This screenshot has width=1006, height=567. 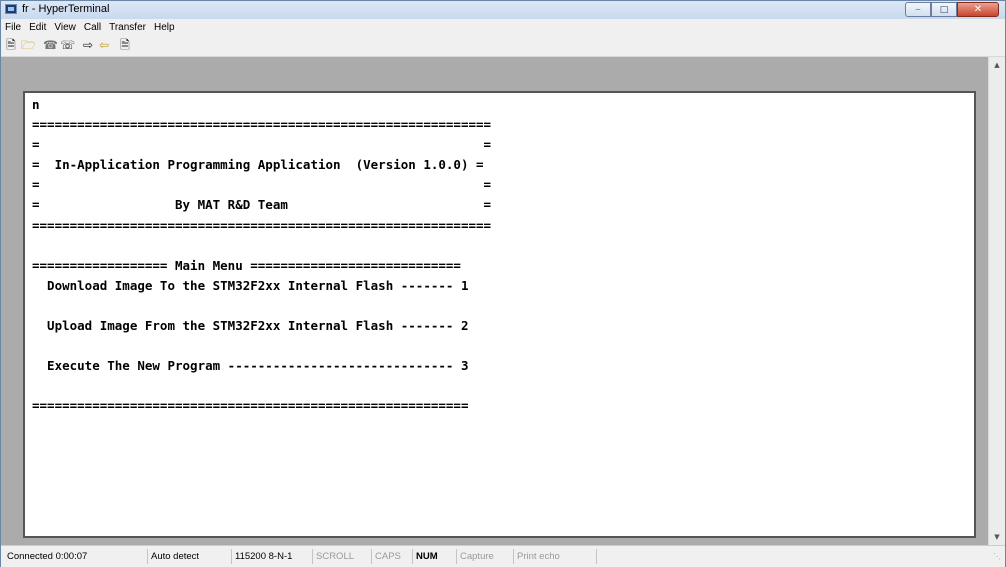 What do you see at coordinates (435, 556) in the screenshot?
I see `status-num: NUM` at bounding box center [435, 556].